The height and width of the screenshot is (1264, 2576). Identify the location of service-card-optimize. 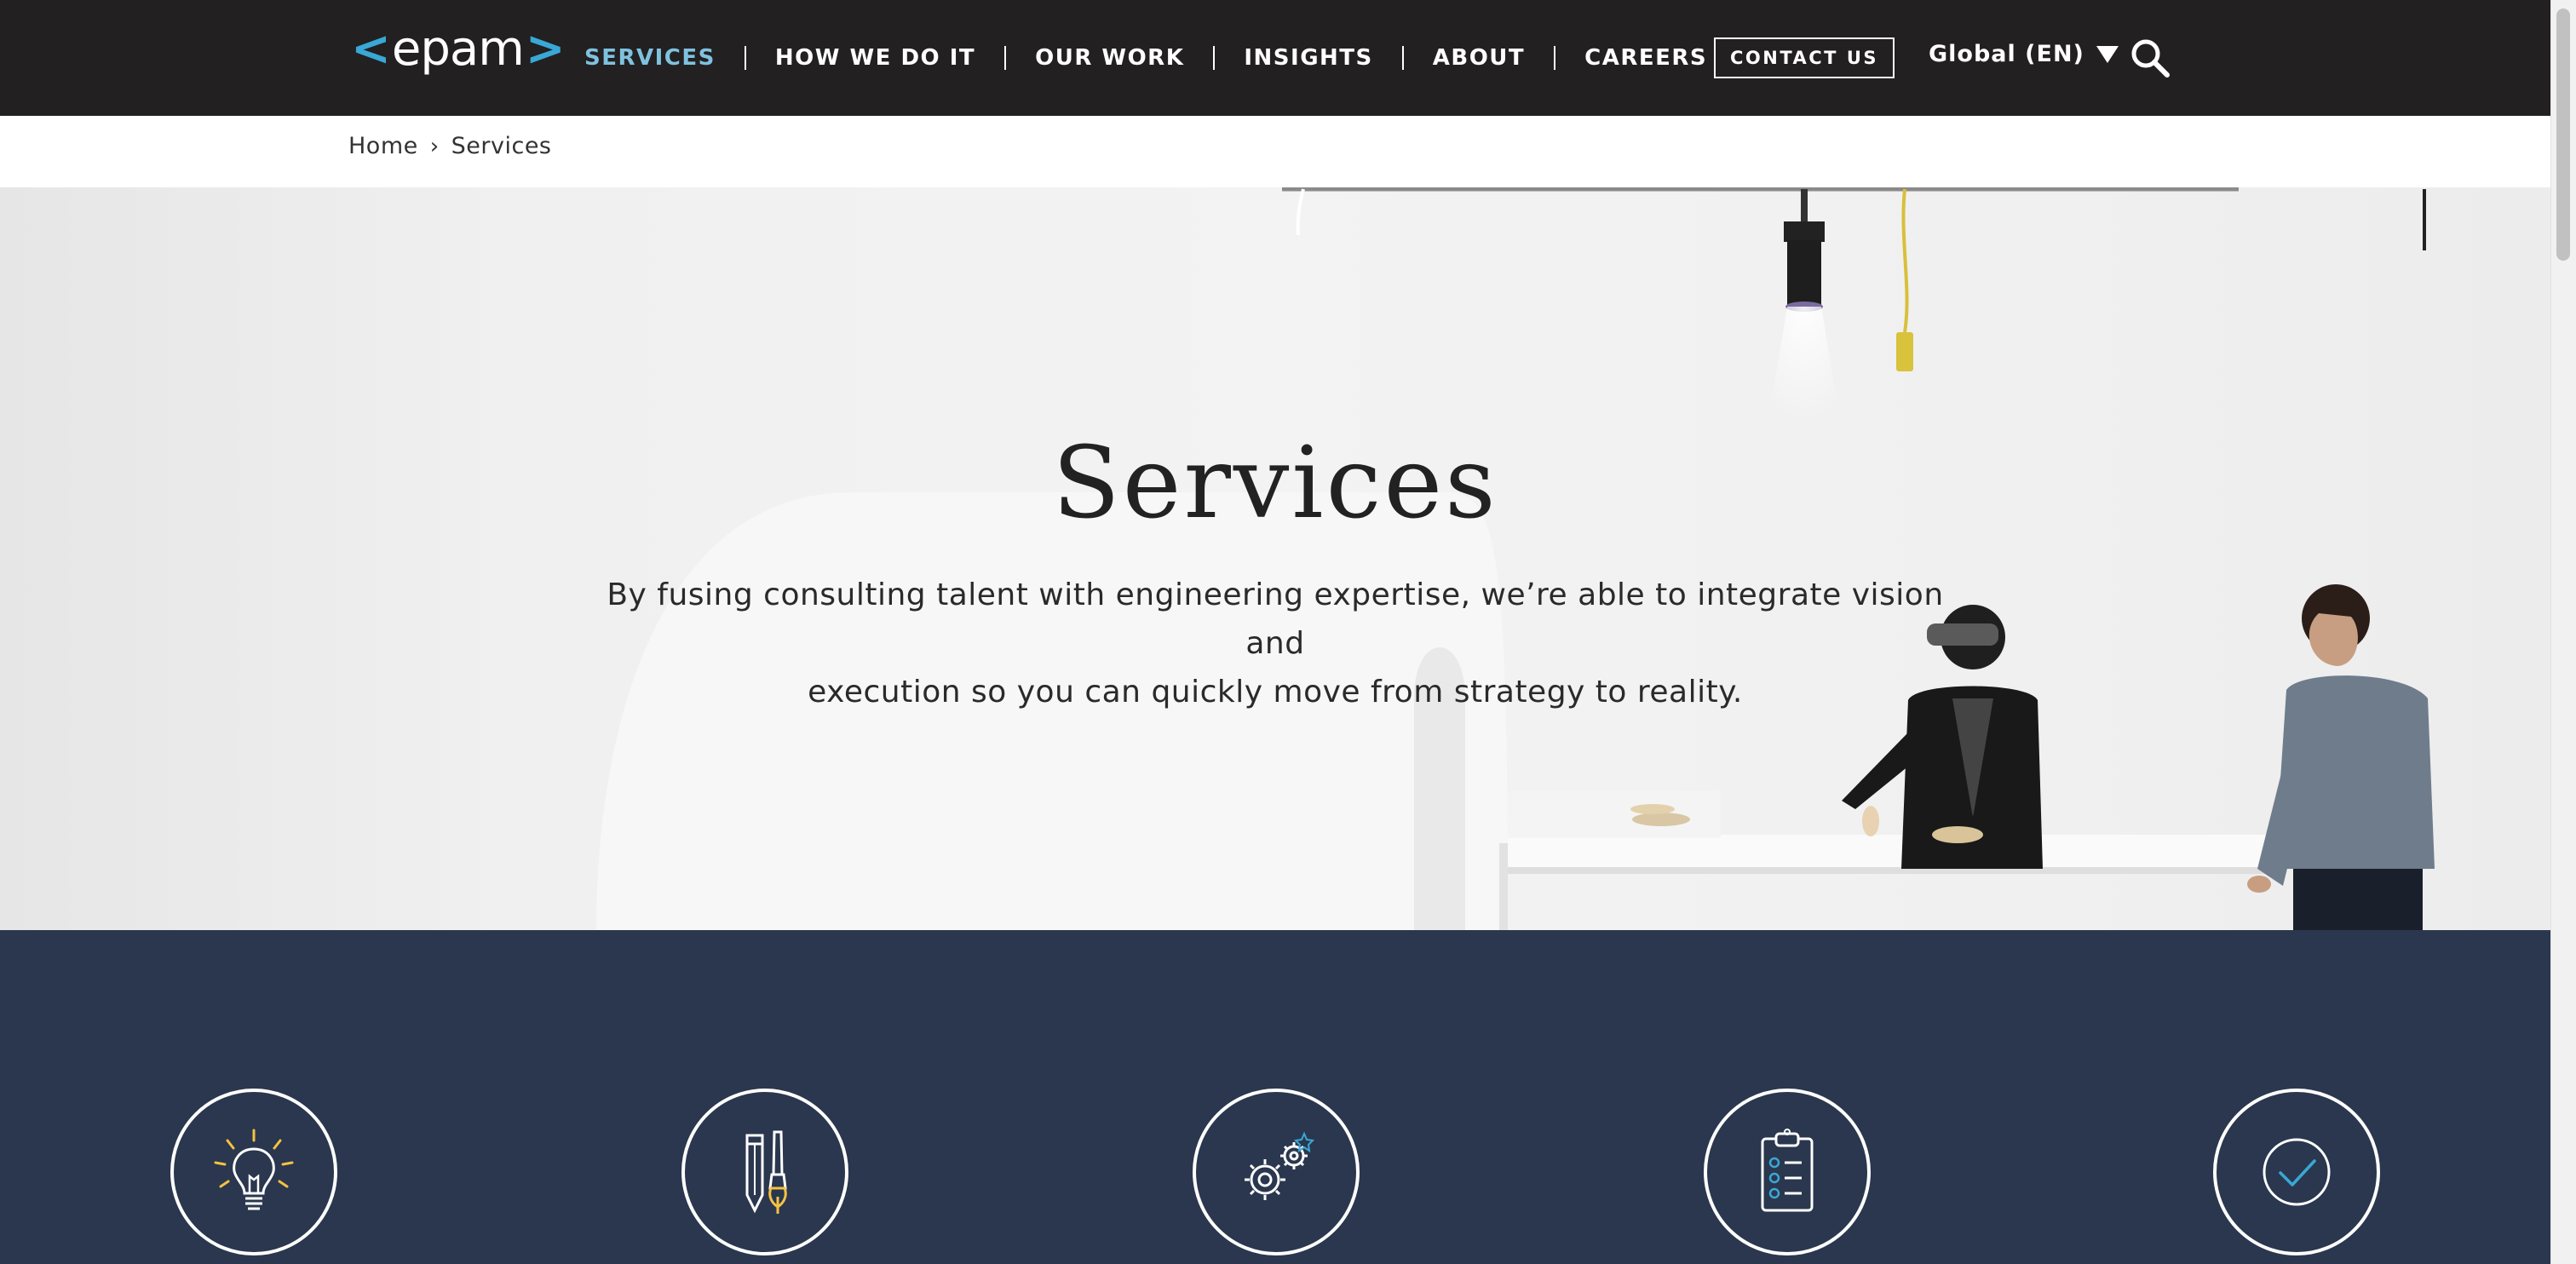
(2297, 1172).